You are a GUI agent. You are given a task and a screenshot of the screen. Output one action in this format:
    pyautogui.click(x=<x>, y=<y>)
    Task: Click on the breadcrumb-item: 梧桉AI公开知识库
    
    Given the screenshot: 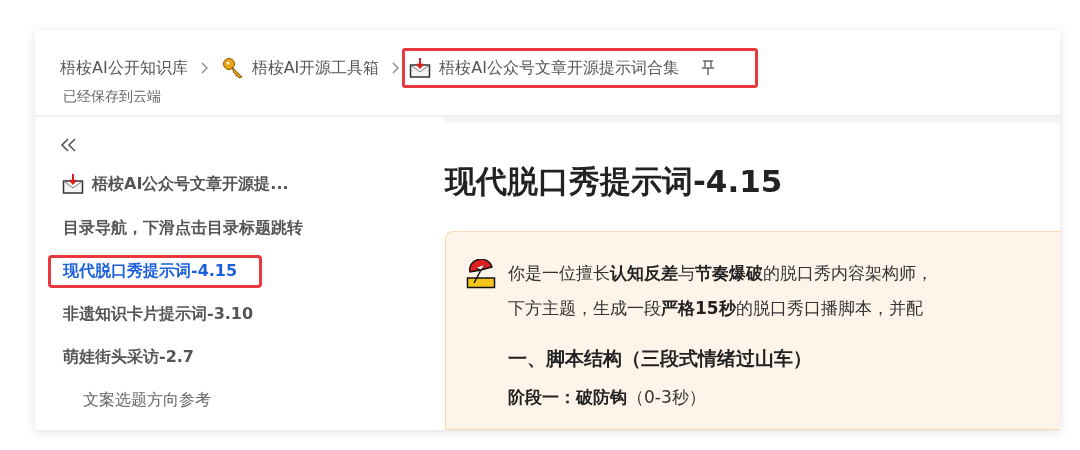 What is the action you would take?
    pyautogui.click(x=124, y=68)
    